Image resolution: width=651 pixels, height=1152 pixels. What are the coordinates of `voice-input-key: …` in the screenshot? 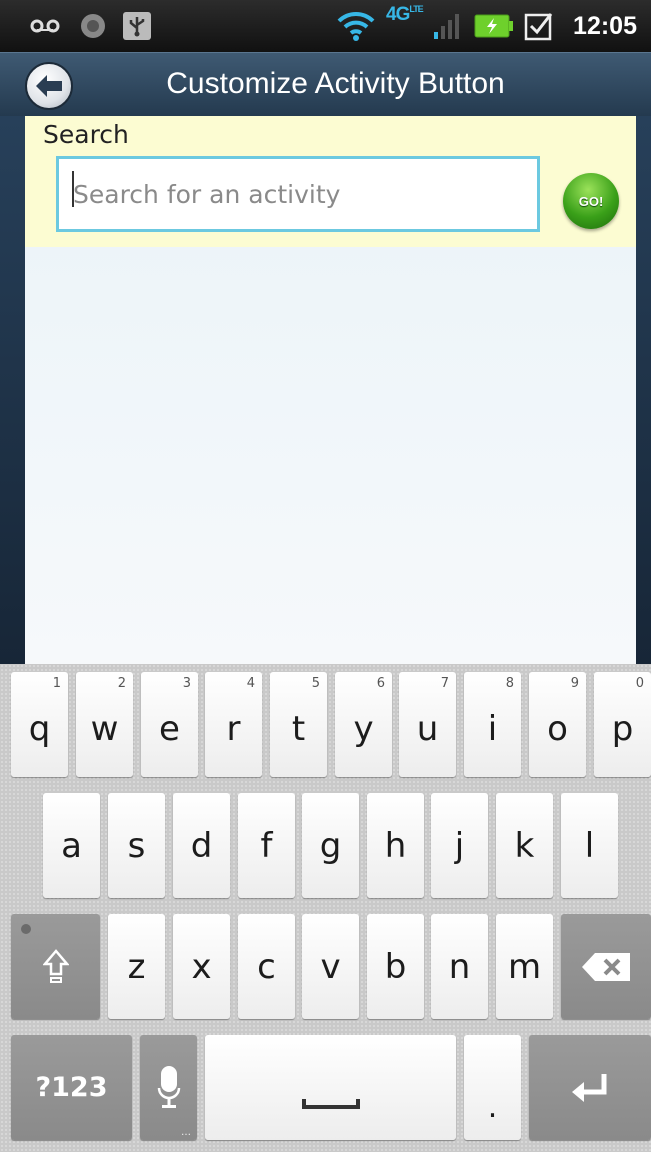 It's located at (168, 1087).